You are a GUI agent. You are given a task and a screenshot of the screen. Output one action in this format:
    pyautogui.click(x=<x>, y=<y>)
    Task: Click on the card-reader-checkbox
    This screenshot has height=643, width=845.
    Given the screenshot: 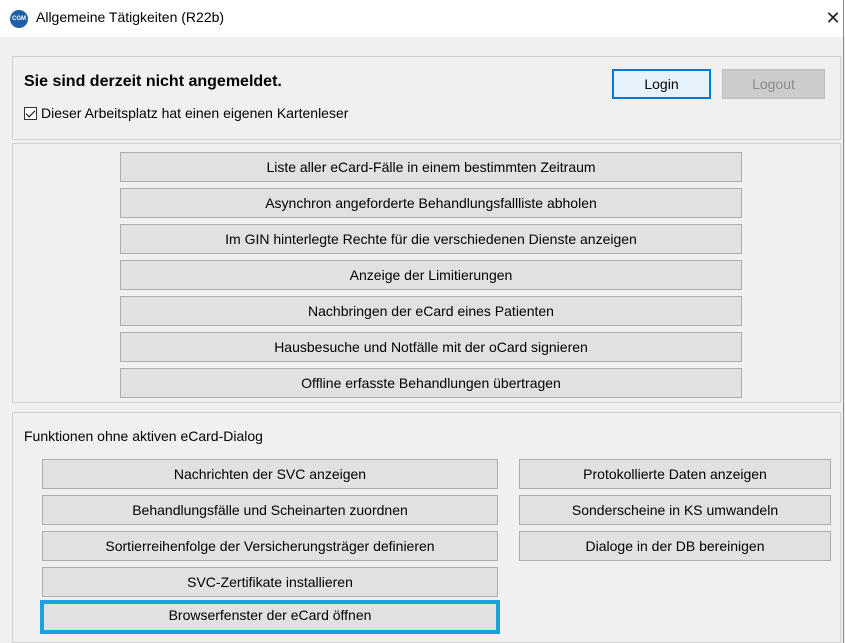 What is the action you would take?
    pyautogui.click(x=30, y=113)
    